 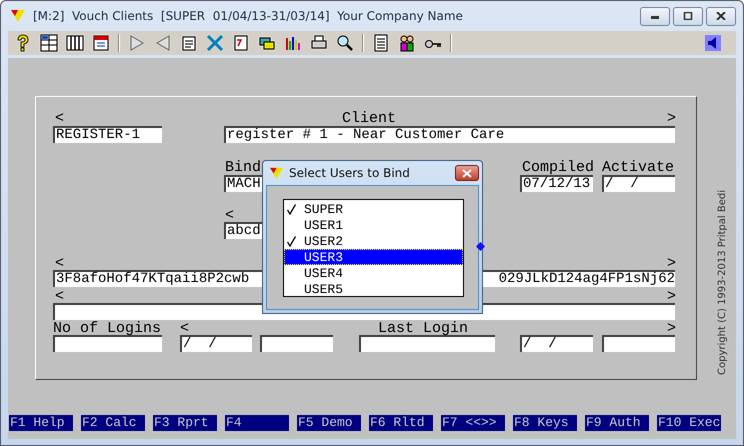 I want to click on copyright-text: Copyright (C) 1993-2013 Pritpal Bedi, so click(x=723, y=282).